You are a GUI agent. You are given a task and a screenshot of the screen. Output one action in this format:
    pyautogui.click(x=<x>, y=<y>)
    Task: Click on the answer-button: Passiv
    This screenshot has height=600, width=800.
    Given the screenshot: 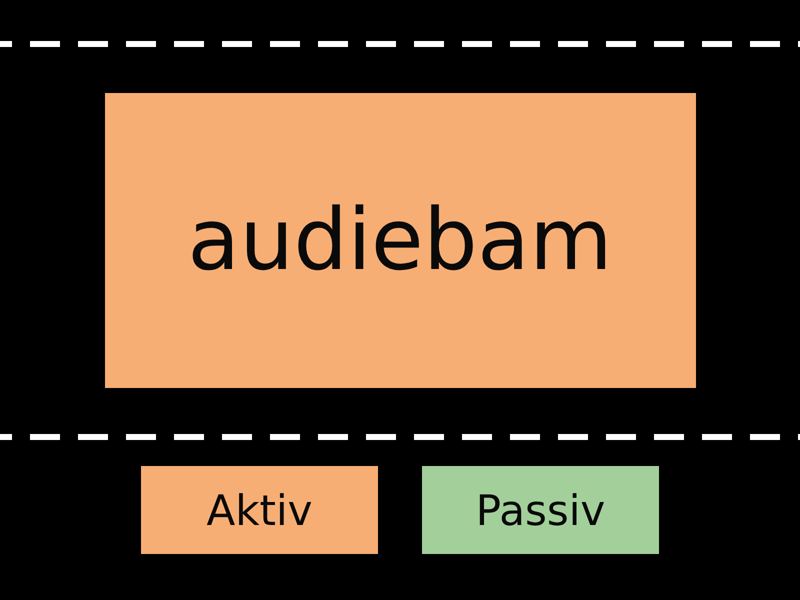 What is the action you would take?
    pyautogui.click(x=540, y=510)
    